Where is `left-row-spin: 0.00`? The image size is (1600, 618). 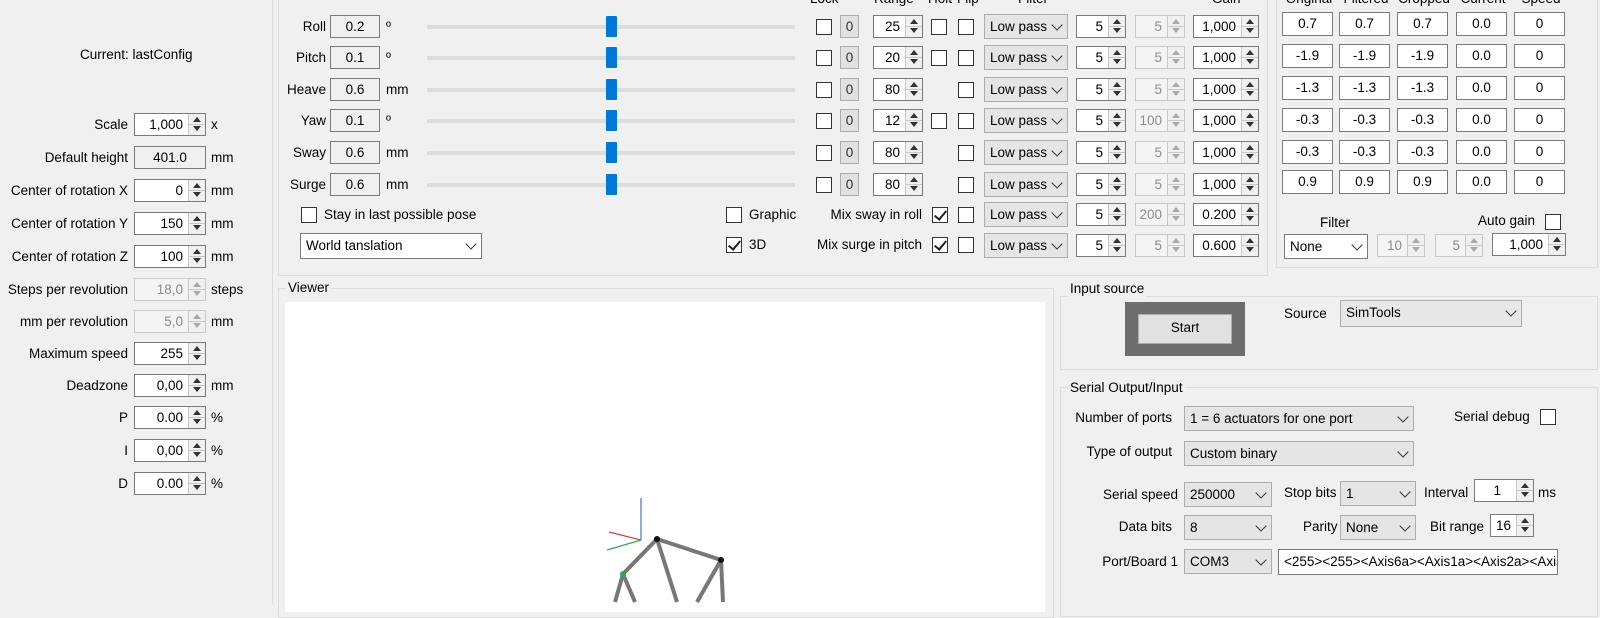 left-row-spin: 0.00 is located at coordinates (170, 483).